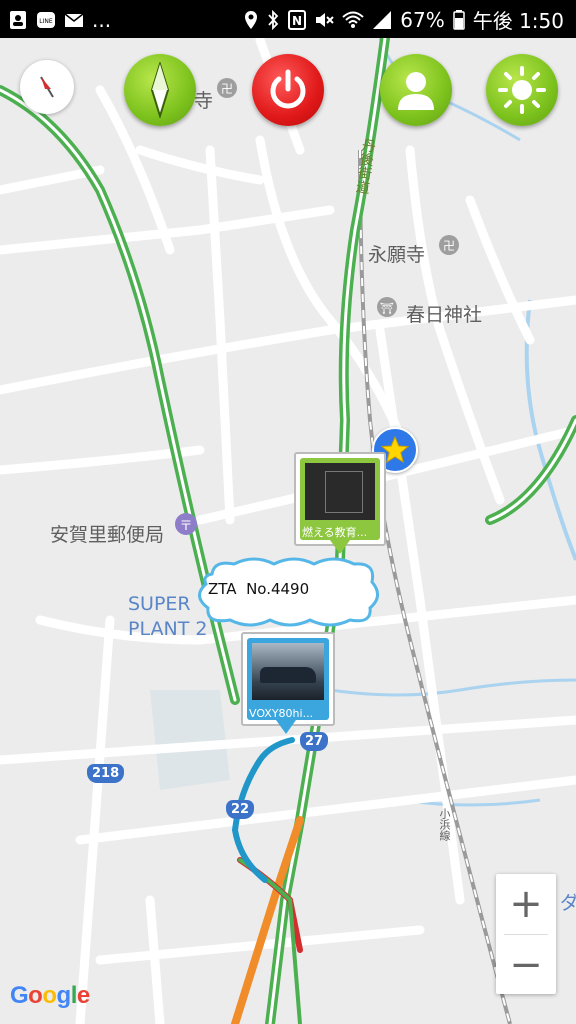  Describe the element at coordinates (273, 19) in the screenshot. I see `bluetooth-icon` at that location.